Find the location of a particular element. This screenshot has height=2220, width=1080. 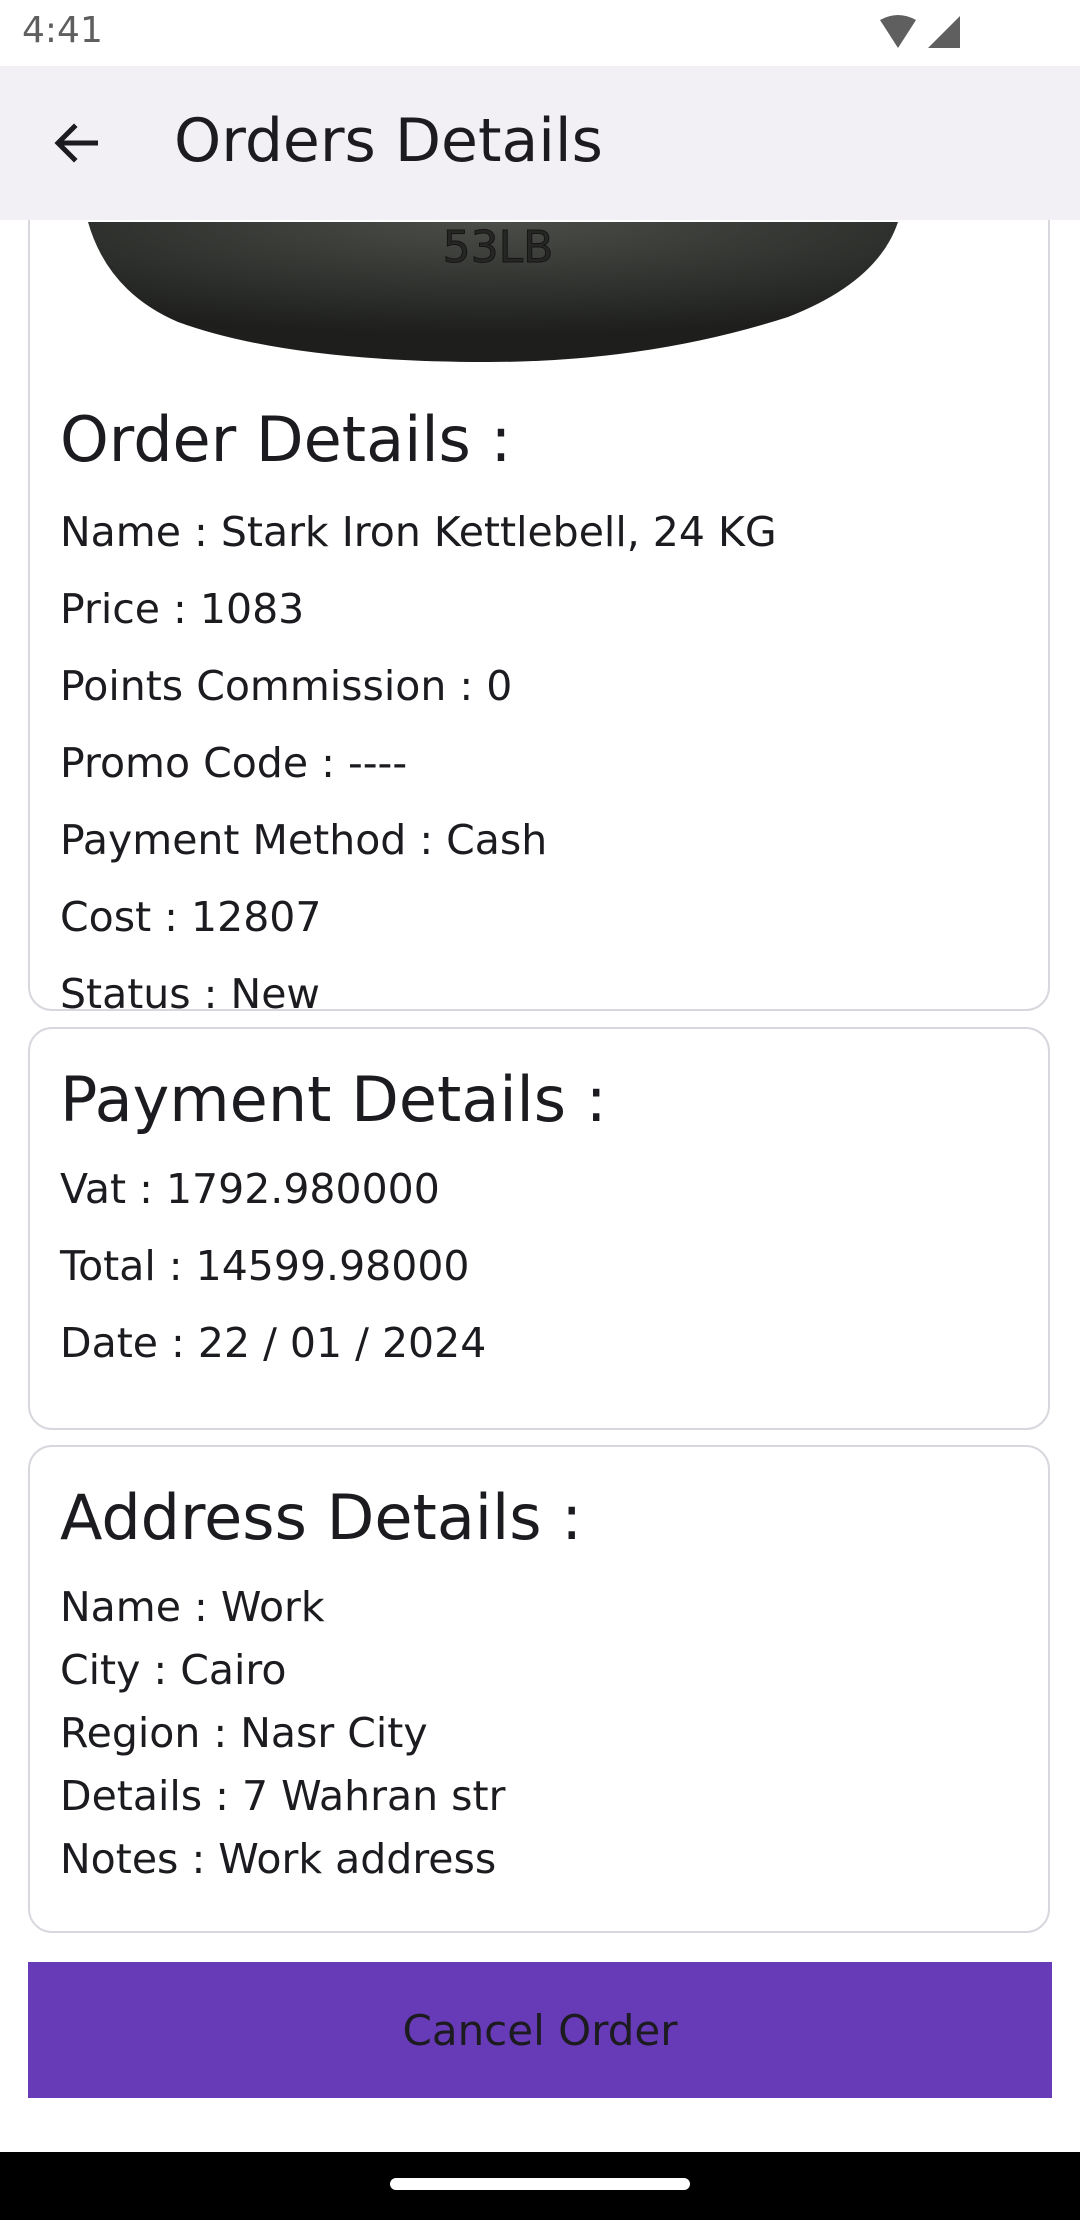

arrow-left-icon is located at coordinates (76, 143).